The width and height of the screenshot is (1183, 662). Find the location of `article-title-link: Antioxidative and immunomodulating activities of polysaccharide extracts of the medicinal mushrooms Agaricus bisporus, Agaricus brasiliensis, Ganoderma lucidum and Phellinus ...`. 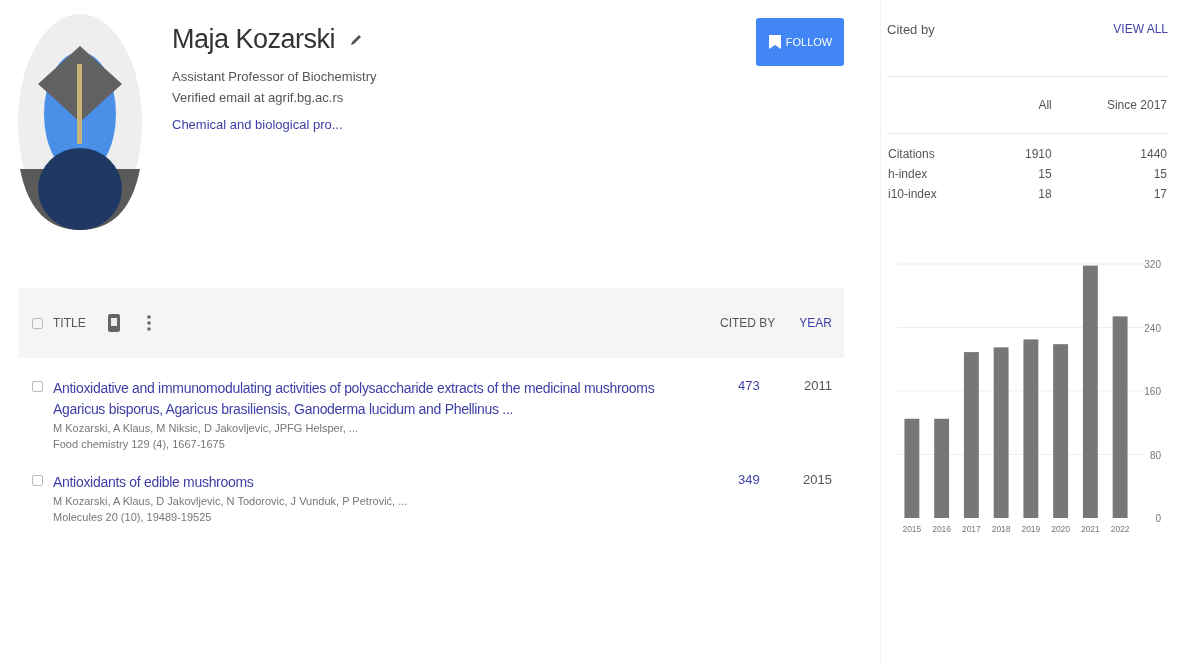

article-title-link: Antioxidative and immunomodulating activities of polysaccharide extracts of the medicinal mushrooms Agaricus bisporus, Agaricus brasiliensis, Ganoderma lucidum and Phellinus ... is located at coordinates (373, 399).